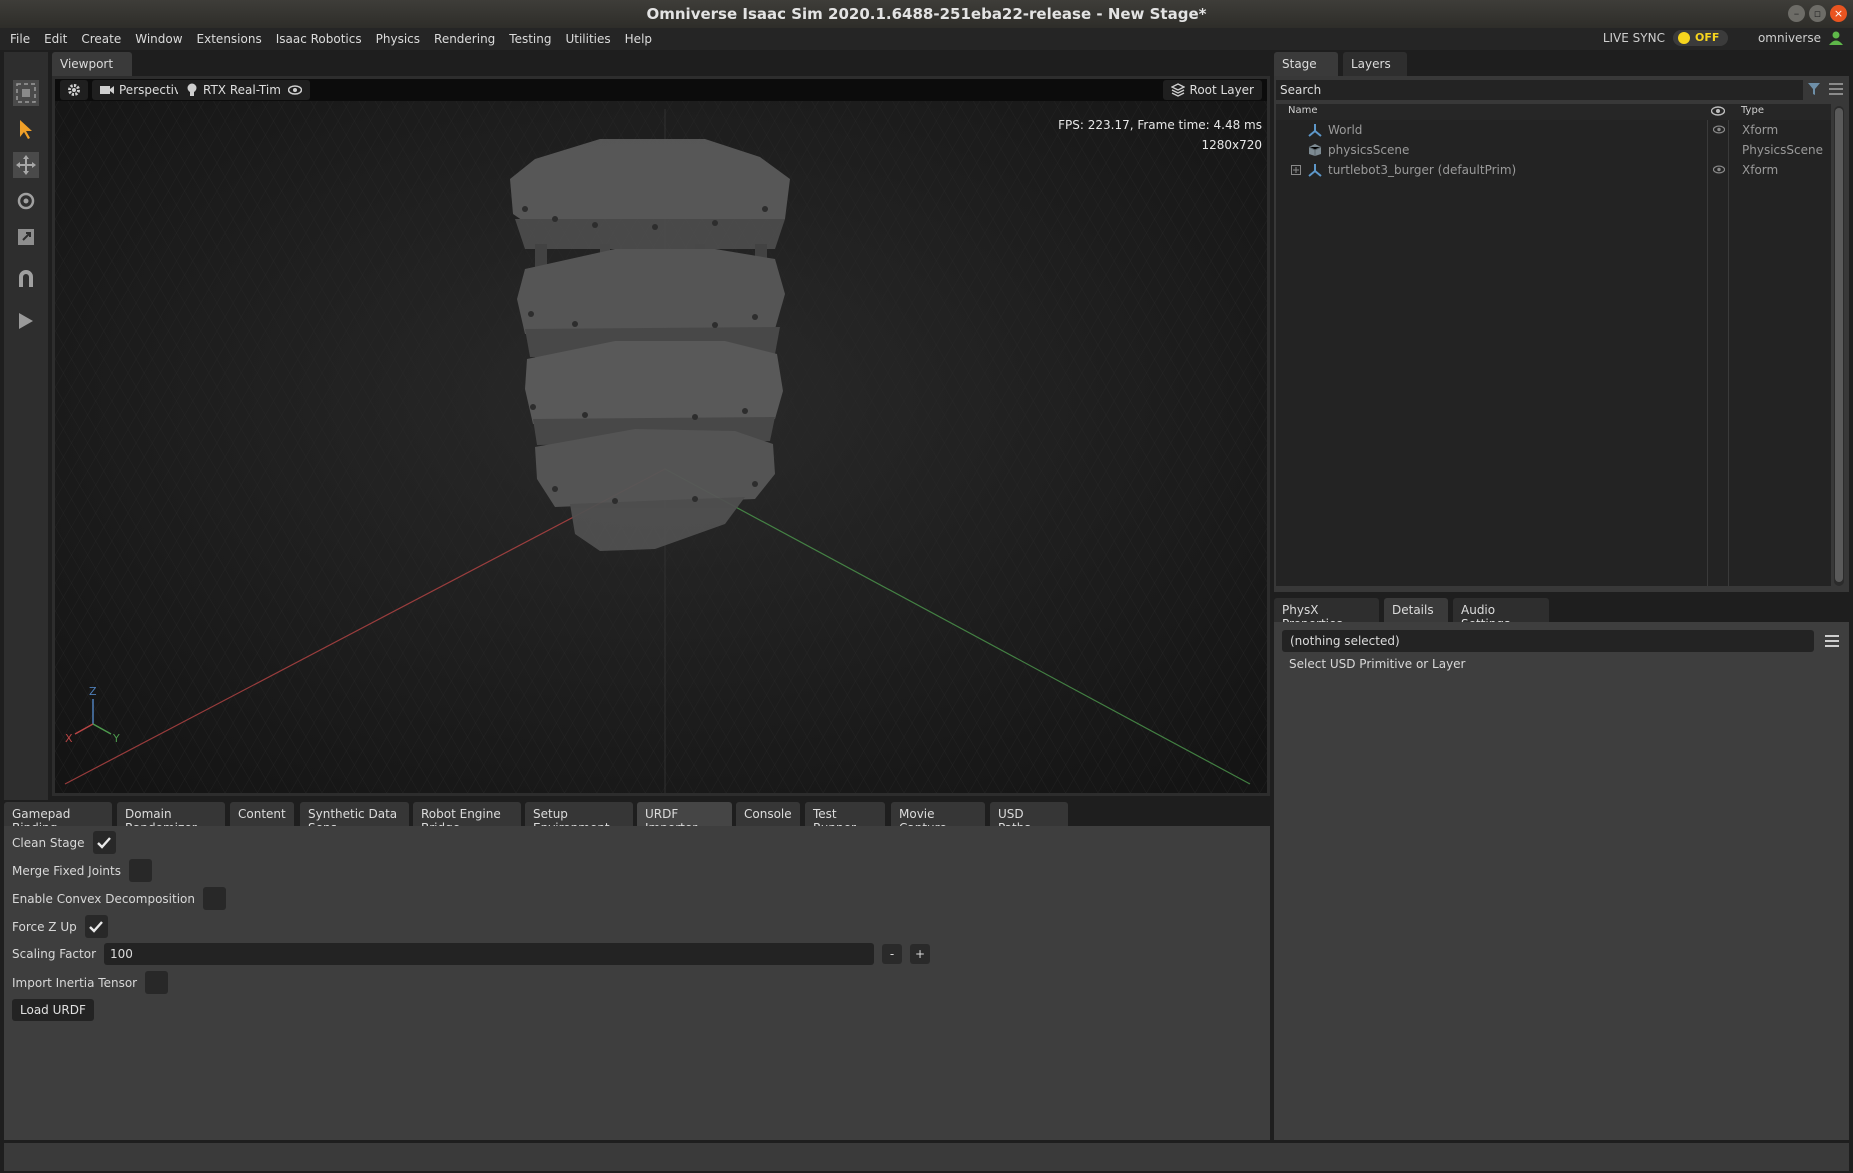 Image resolution: width=1853 pixels, height=1173 pixels. I want to click on tab-viewport: Viewport, so click(92, 64).